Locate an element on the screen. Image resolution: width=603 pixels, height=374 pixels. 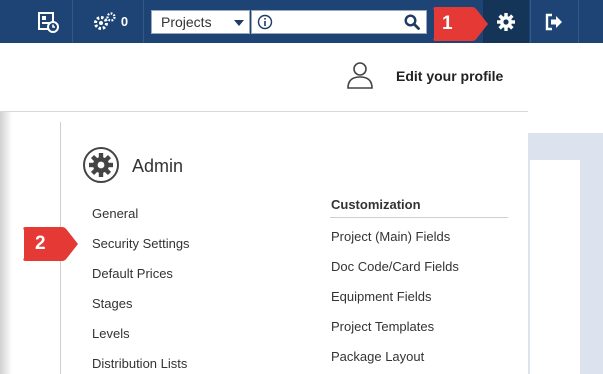
workflow-button: 0 is located at coordinates (110, 21).